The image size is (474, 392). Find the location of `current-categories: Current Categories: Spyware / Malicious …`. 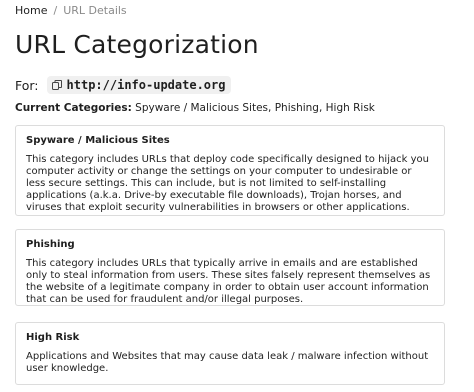

current-categories: Current Categories: Spyware / Malicious … is located at coordinates (195, 108).